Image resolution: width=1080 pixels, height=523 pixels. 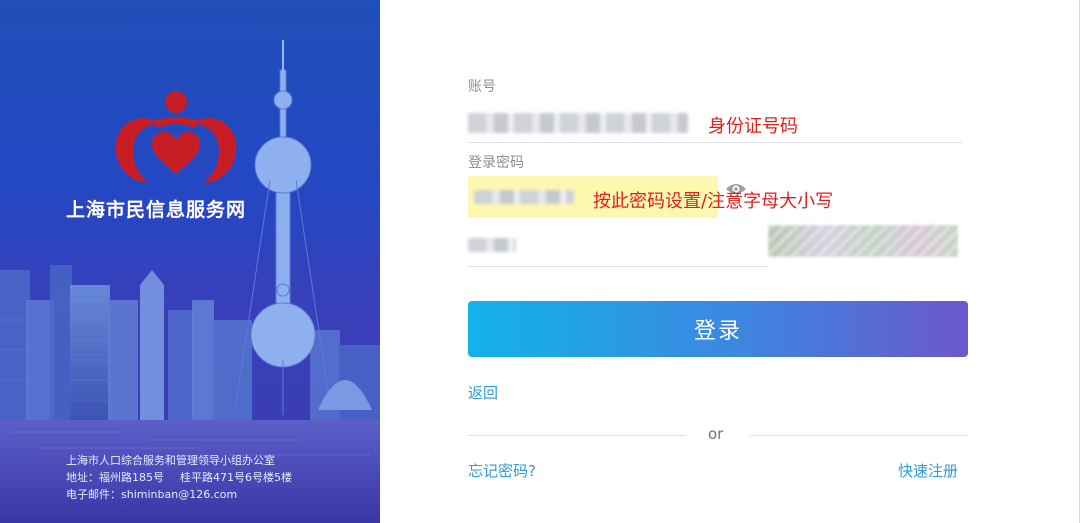 I want to click on email-address: shiminban@126.com, so click(x=179, y=494).